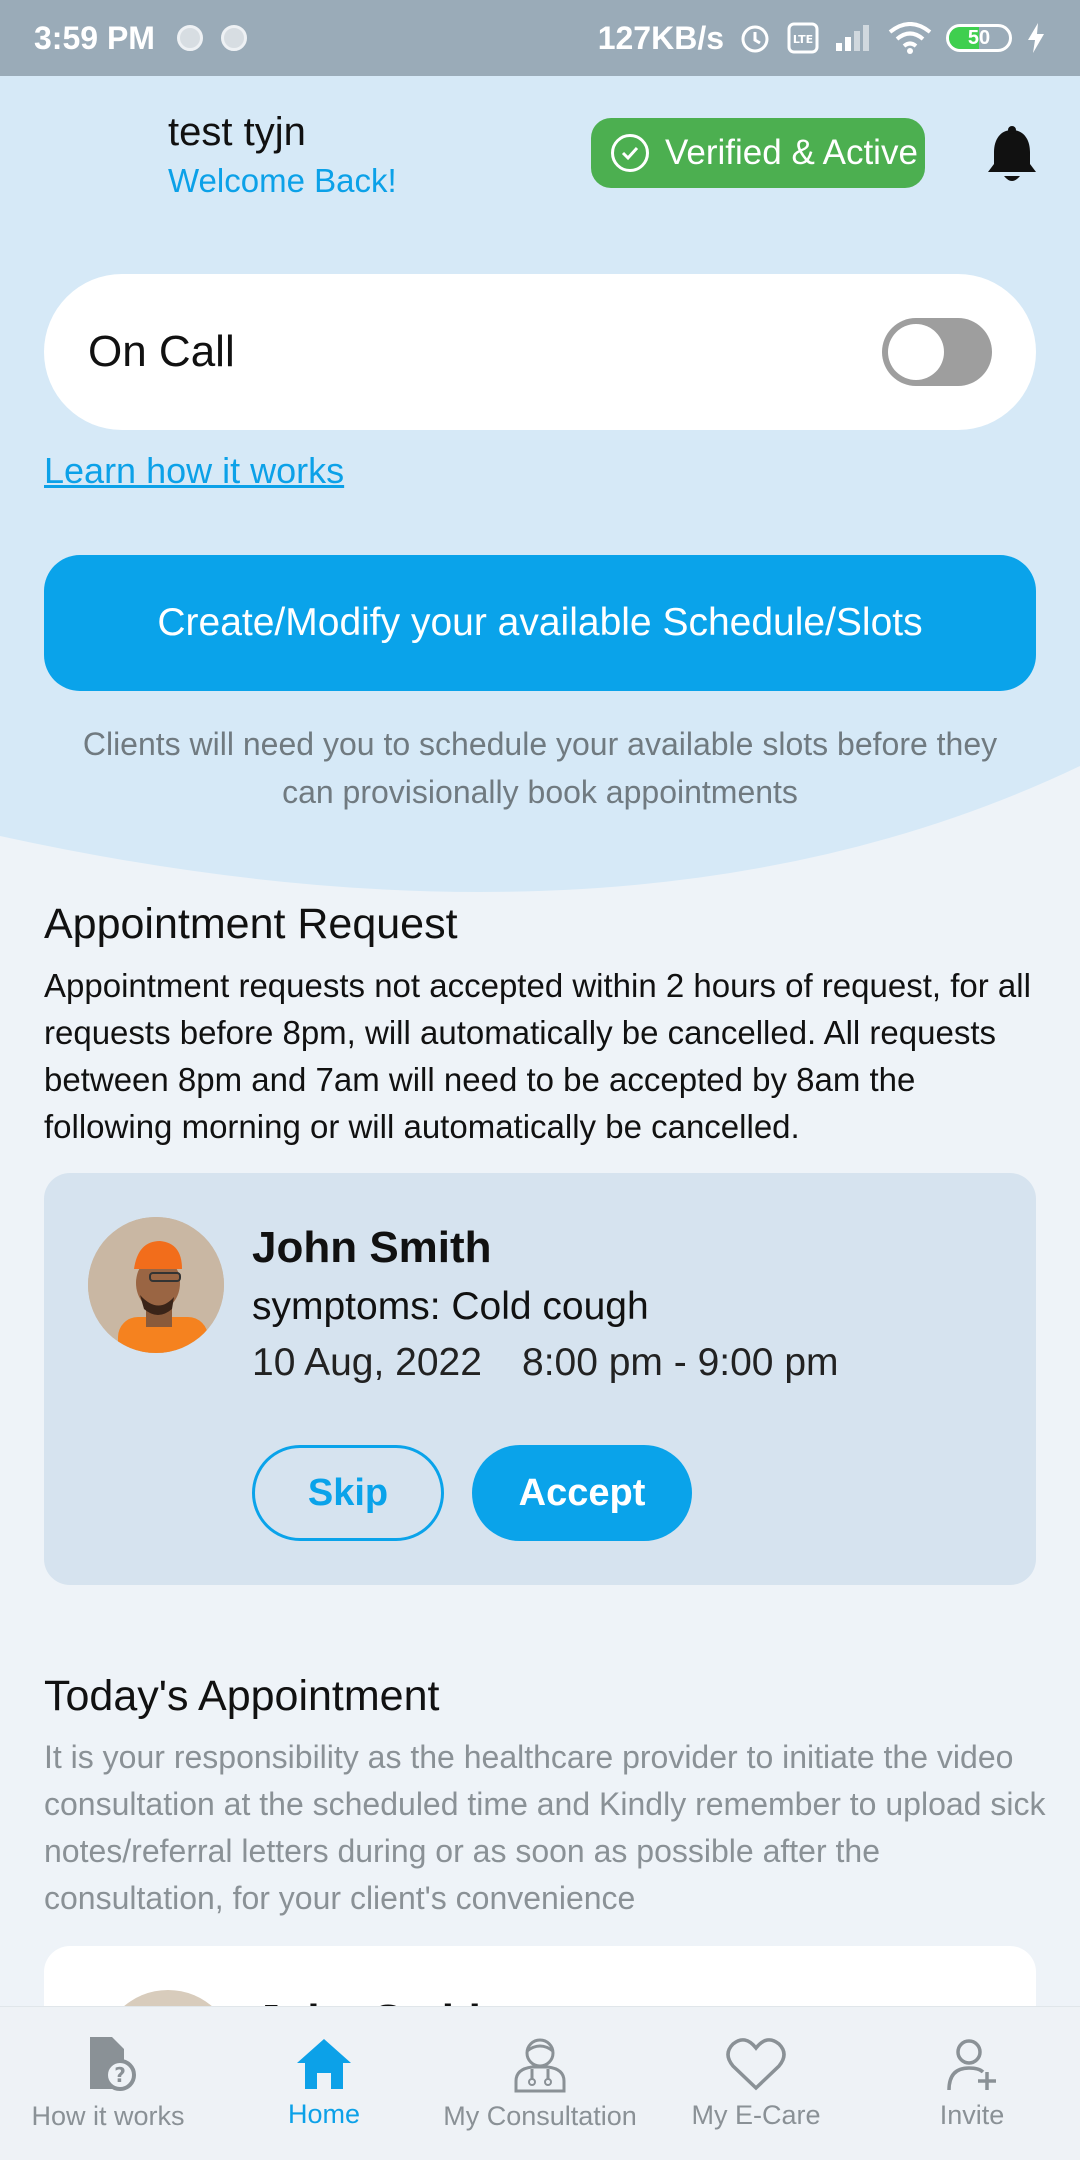 The width and height of the screenshot is (1080, 2160). I want to click on bell-icon, so click(1012, 156).